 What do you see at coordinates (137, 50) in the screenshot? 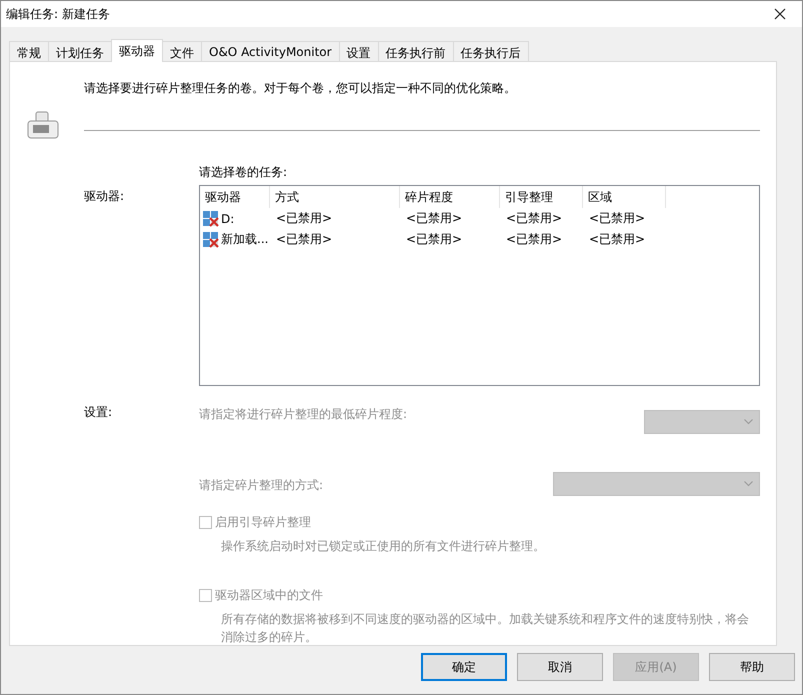
I see `tab: 驱动器` at bounding box center [137, 50].